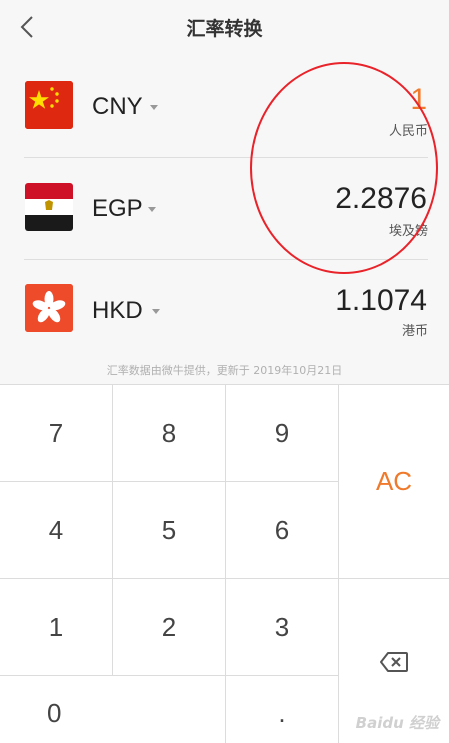  Describe the element at coordinates (169, 433) in the screenshot. I see `key-8: 8` at that location.